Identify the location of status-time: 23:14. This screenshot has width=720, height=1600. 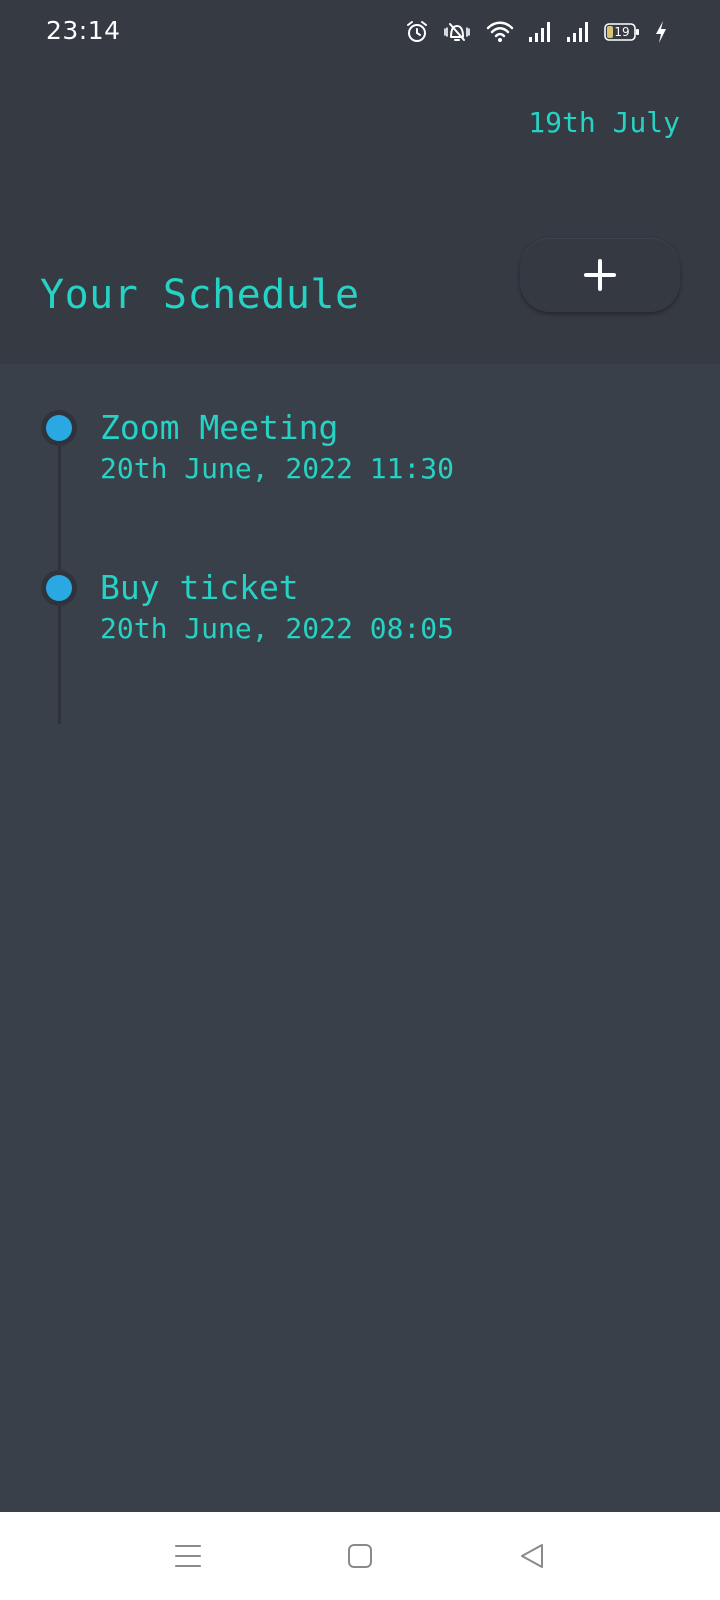
(83, 30).